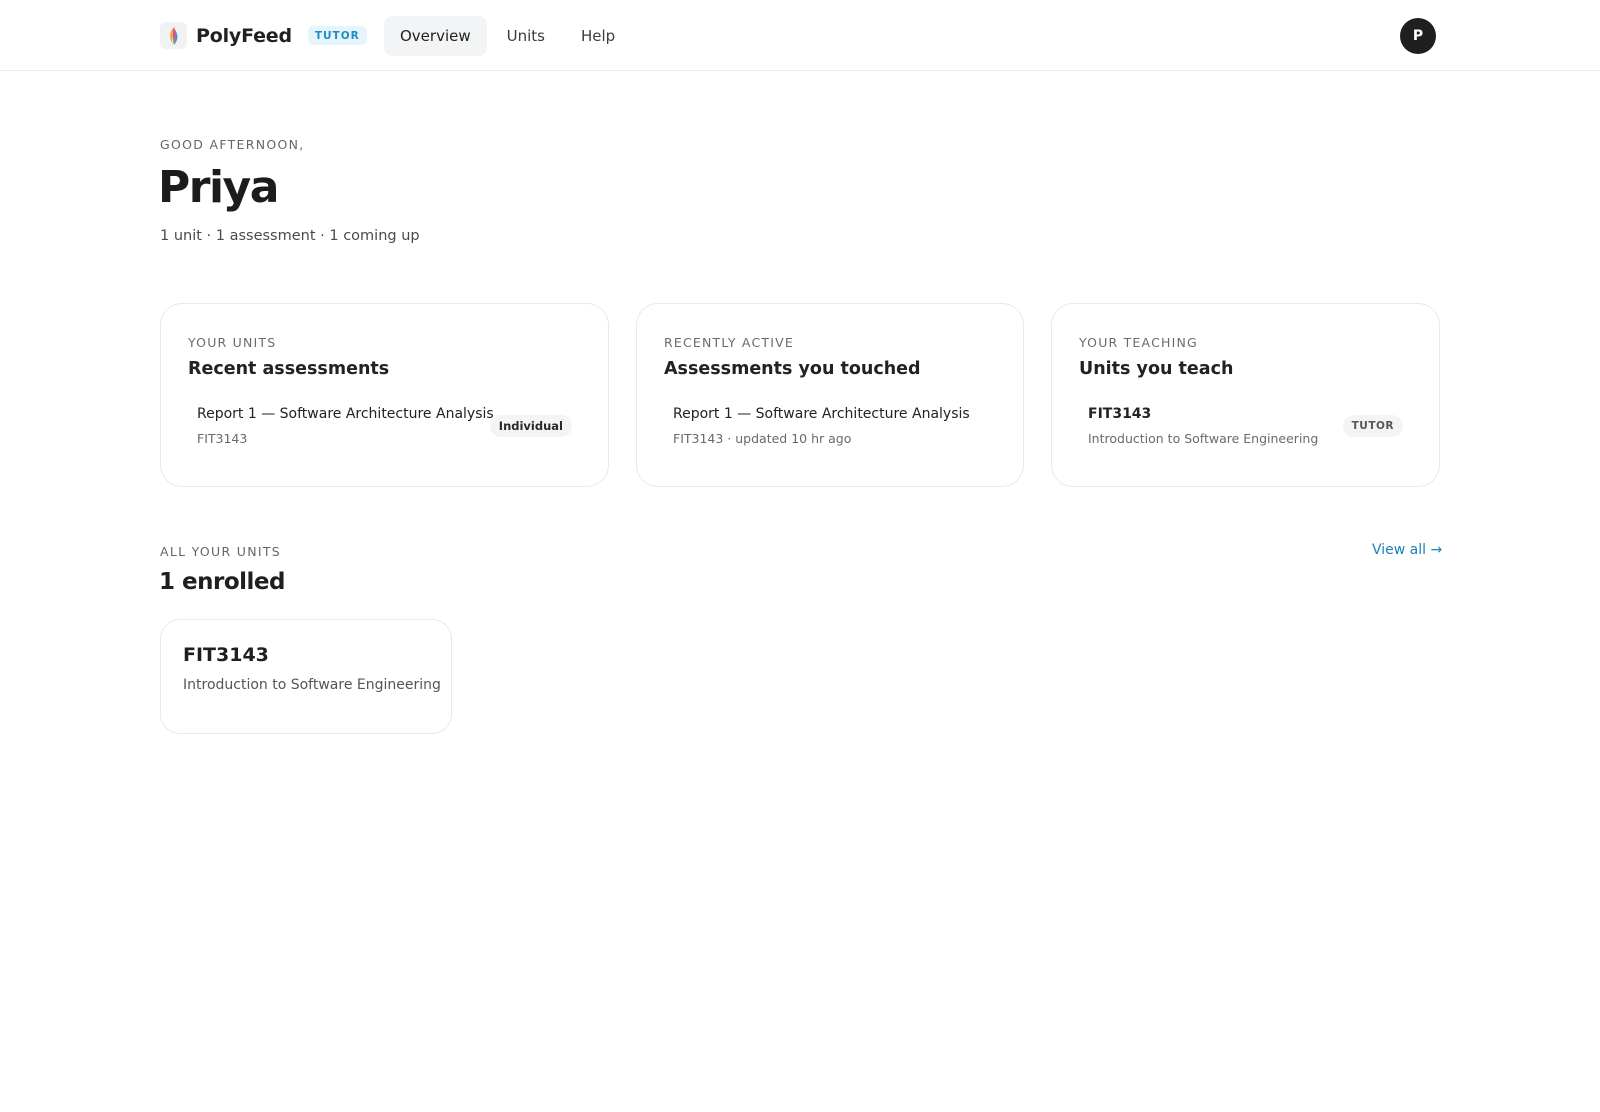 The image size is (1600, 1112). Describe the element at coordinates (530, 426) in the screenshot. I see `assessment-type-badge: Individual` at that location.